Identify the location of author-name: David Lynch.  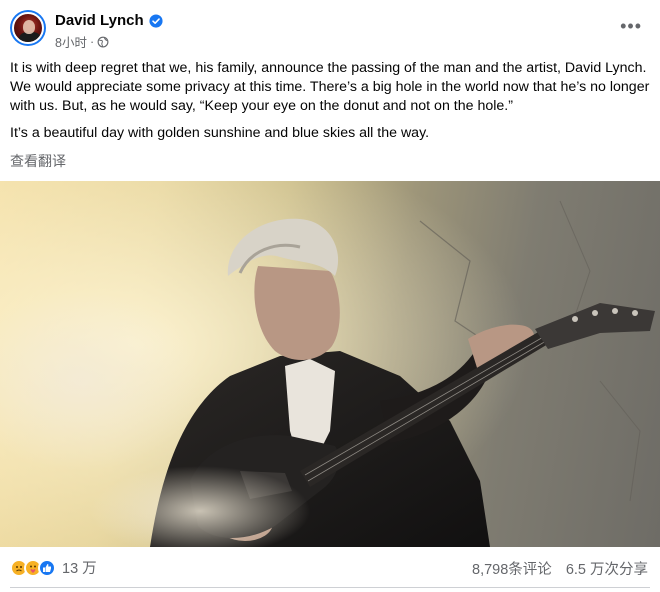
(99, 20).